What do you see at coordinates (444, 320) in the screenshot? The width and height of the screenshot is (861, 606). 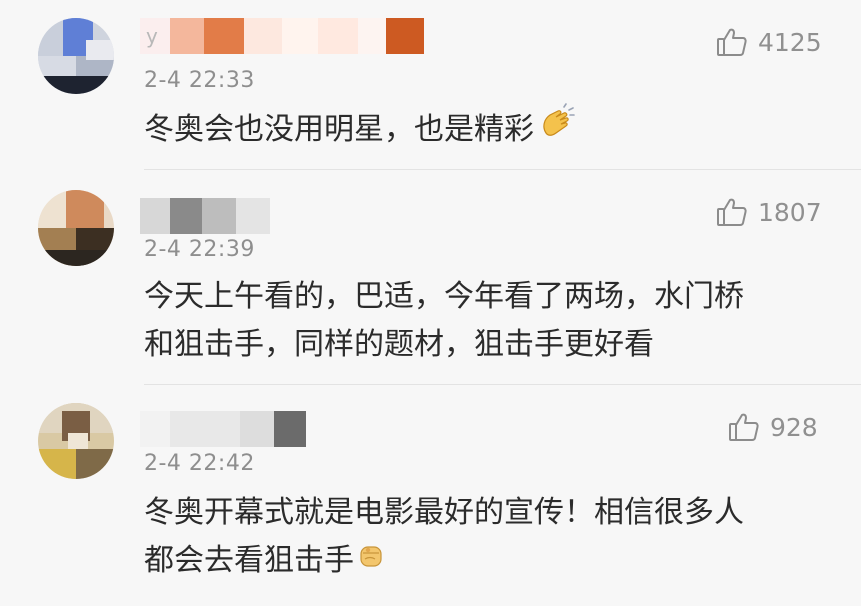 I see `comment-text: 今天上午看的，巴适，今年看了两场，水门桥 和狙击手，同样的题材，狙击手更好看` at bounding box center [444, 320].